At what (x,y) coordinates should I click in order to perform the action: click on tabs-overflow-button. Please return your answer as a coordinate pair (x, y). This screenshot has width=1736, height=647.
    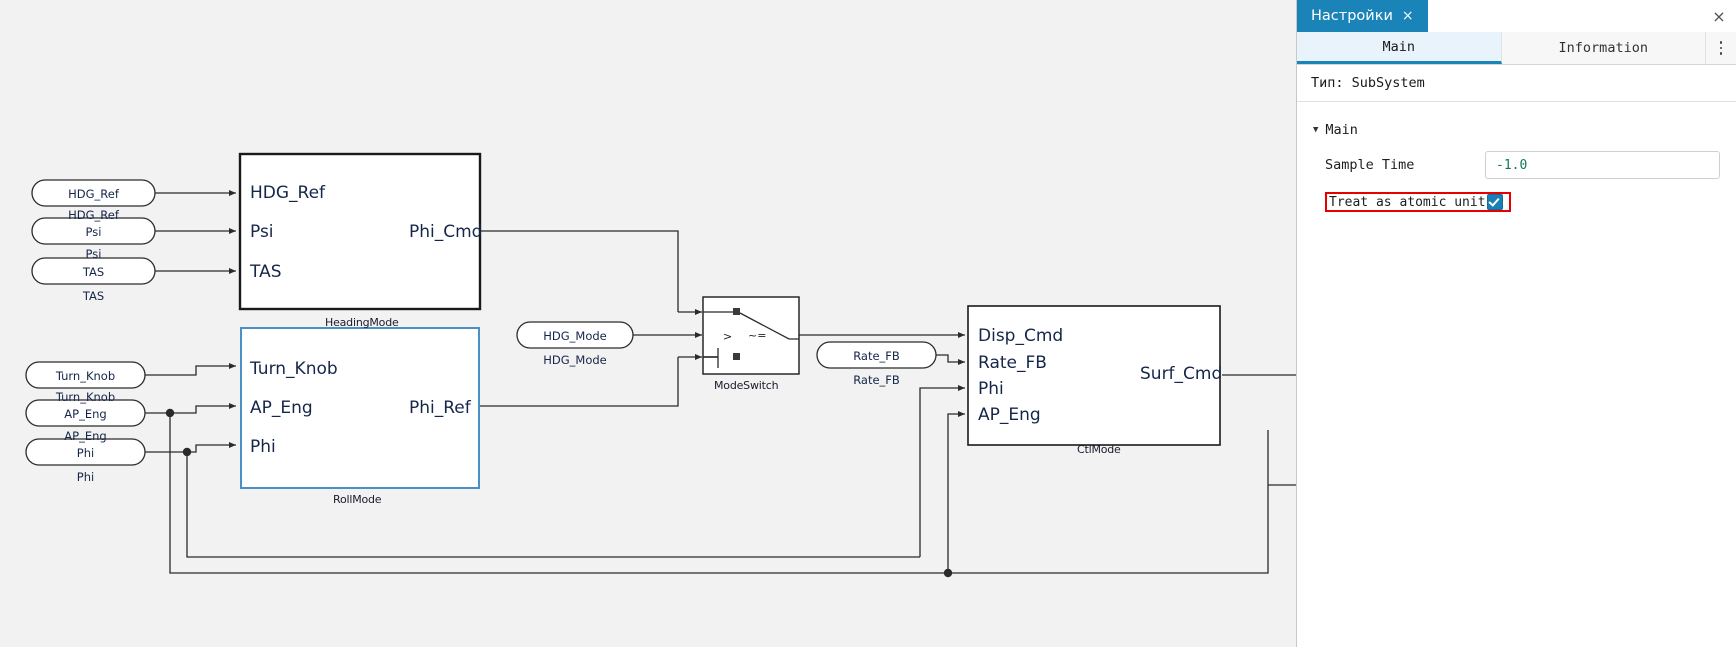
    Looking at the image, I should click on (1721, 48).